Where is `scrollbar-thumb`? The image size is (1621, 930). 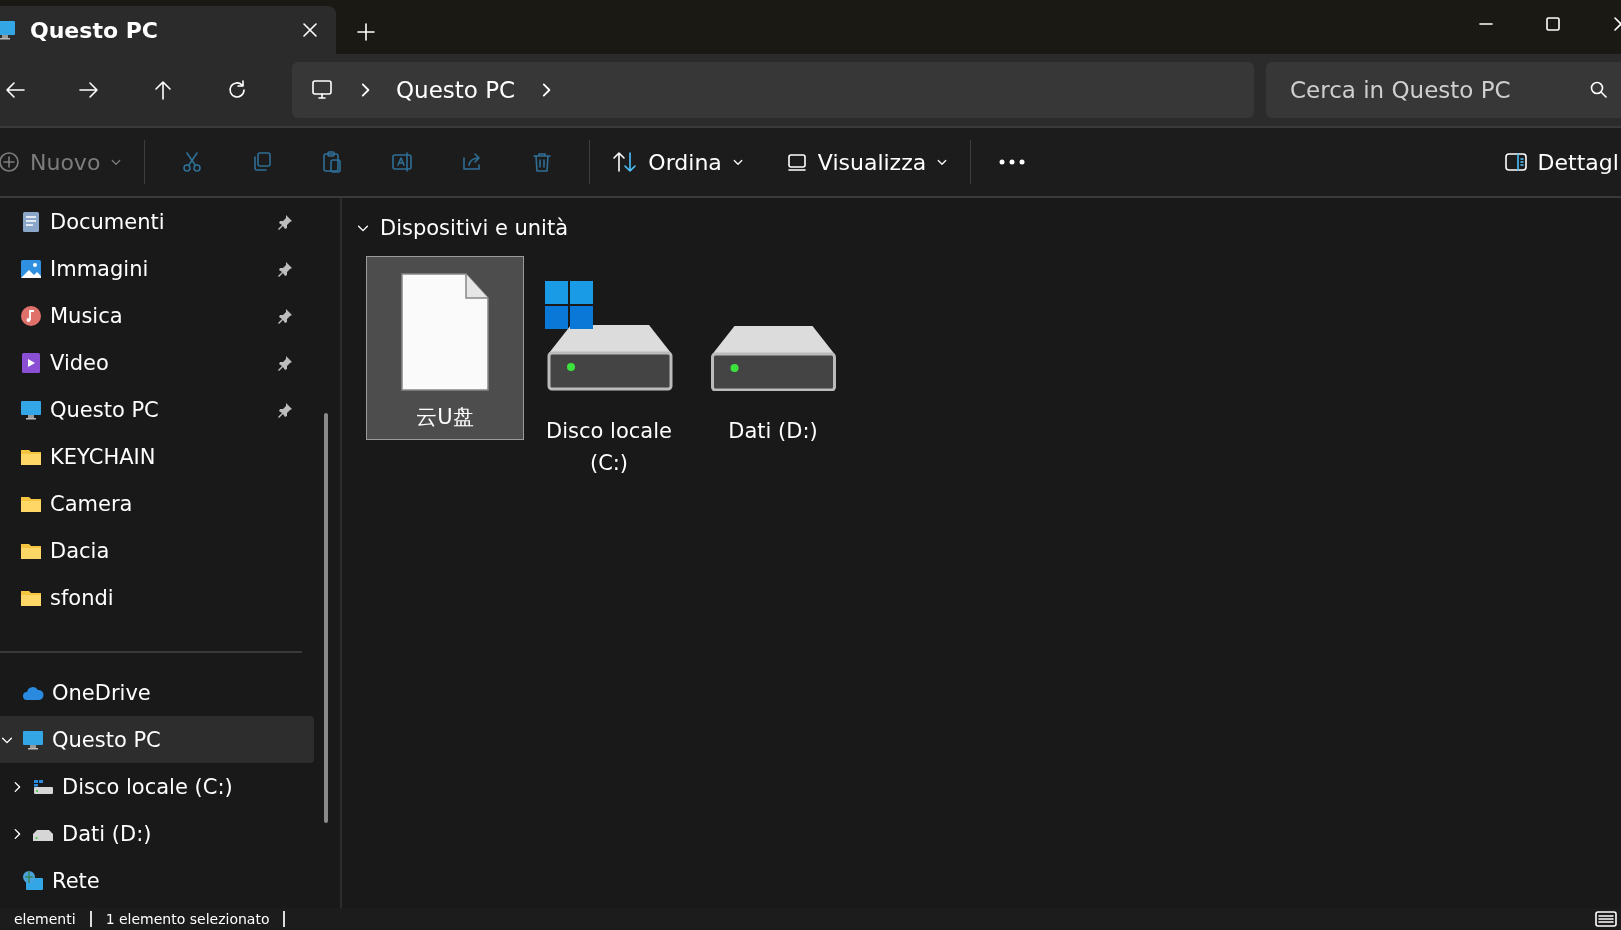
scrollbar-thumb is located at coordinates (326, 618).